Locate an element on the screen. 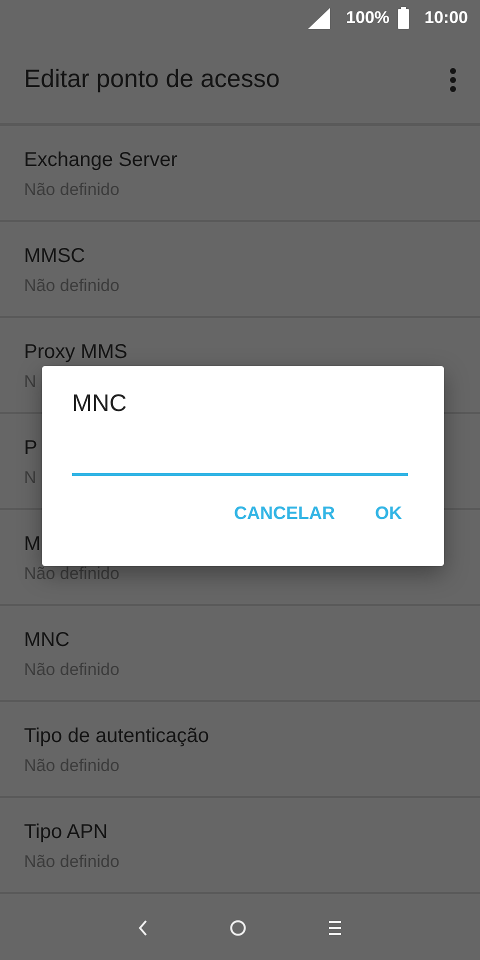 The width and height of the screenshot is (480, 960). setting-title: MMSC is located at coordinates (55, 256).